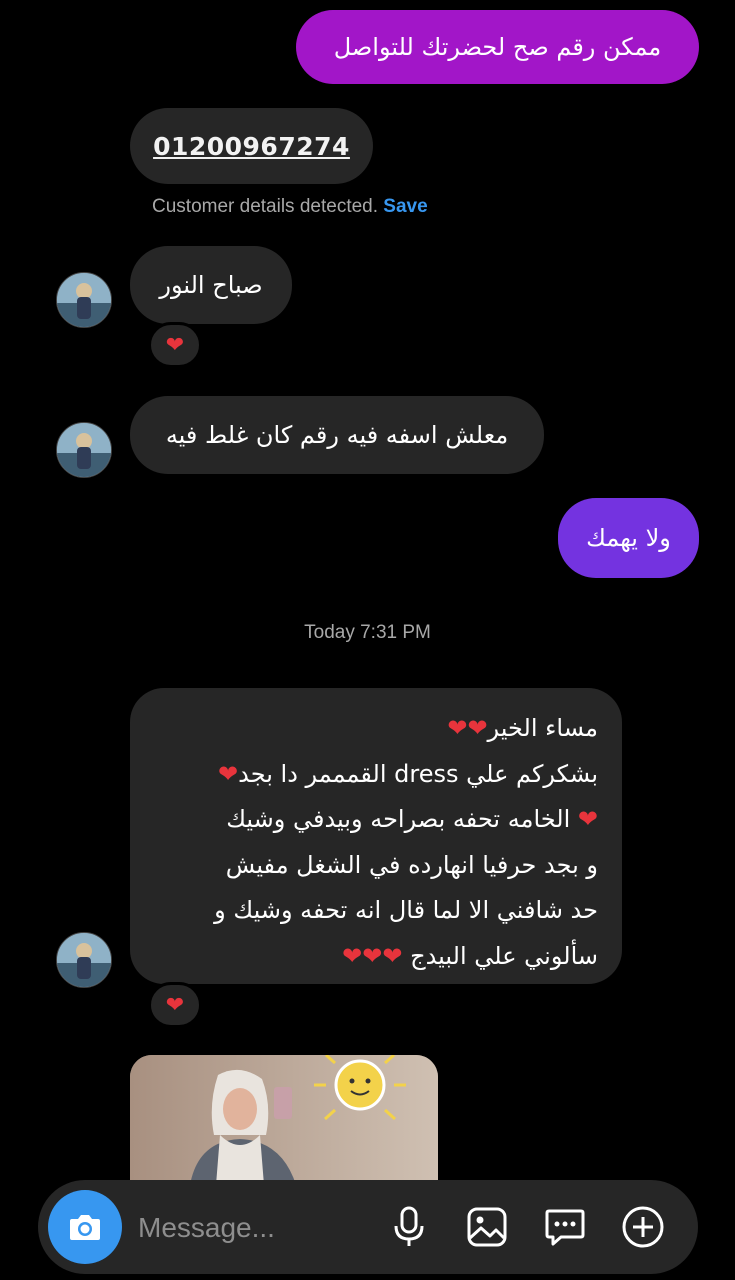 This screenshot has width=735, height=1280. What do you see at coordinates (372, 955) in the screenshot?
I see `heart-icon: ❤❤❤` at bounding box center [372, 955].